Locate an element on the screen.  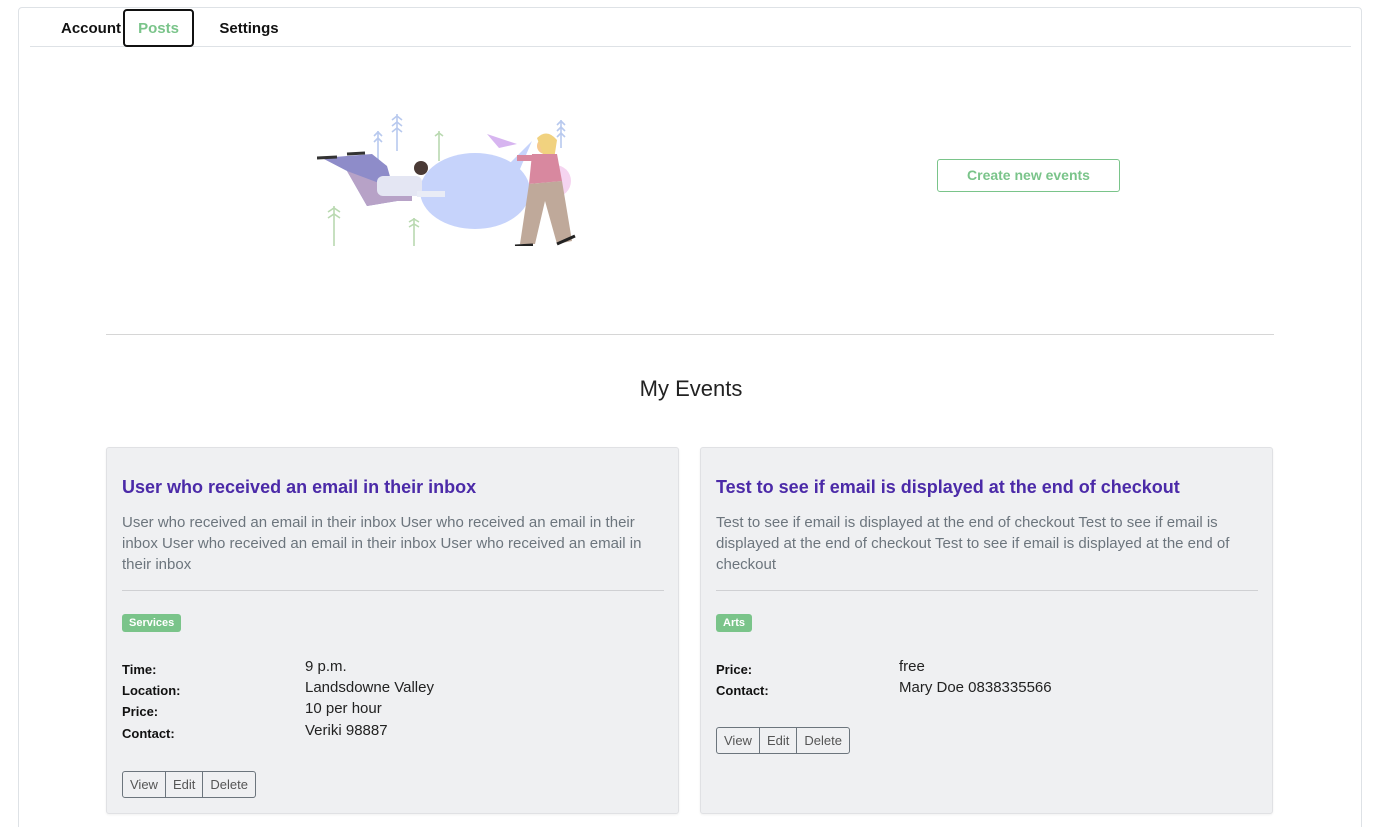
detail-row-price: Price: free is located at coordinates (988, 668).